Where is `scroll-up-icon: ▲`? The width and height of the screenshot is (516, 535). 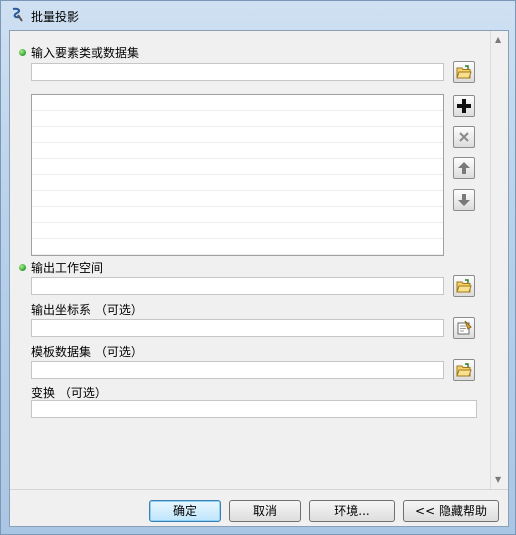
scroll-up-icon: ▲ is located at coordinates (498, 39).